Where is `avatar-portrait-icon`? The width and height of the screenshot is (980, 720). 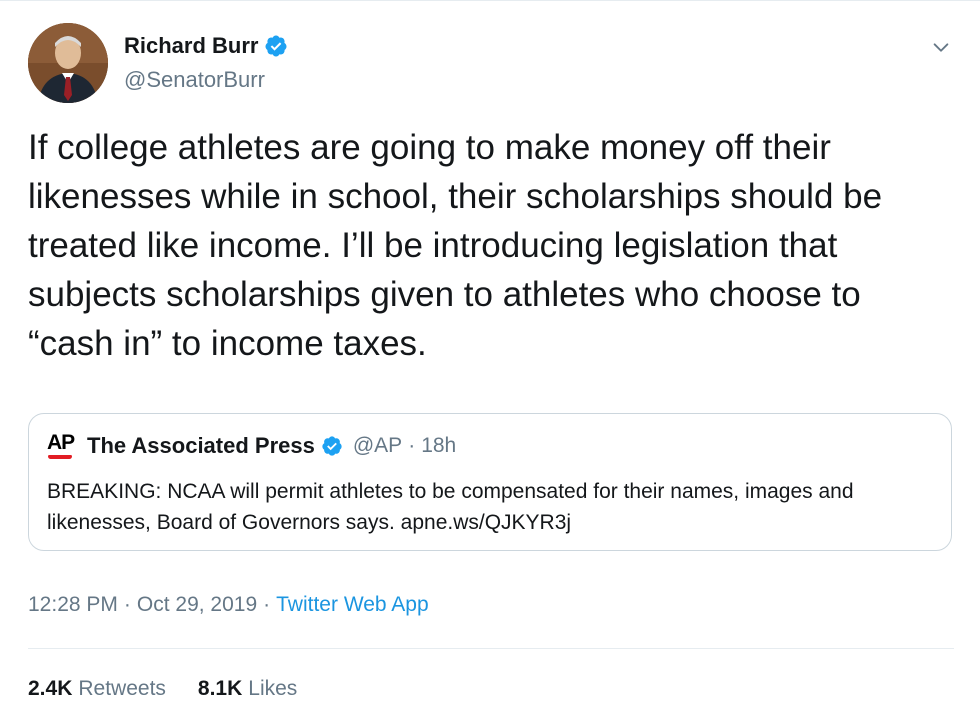
avatar-portrait-icon is located at coordinates (68, 63).